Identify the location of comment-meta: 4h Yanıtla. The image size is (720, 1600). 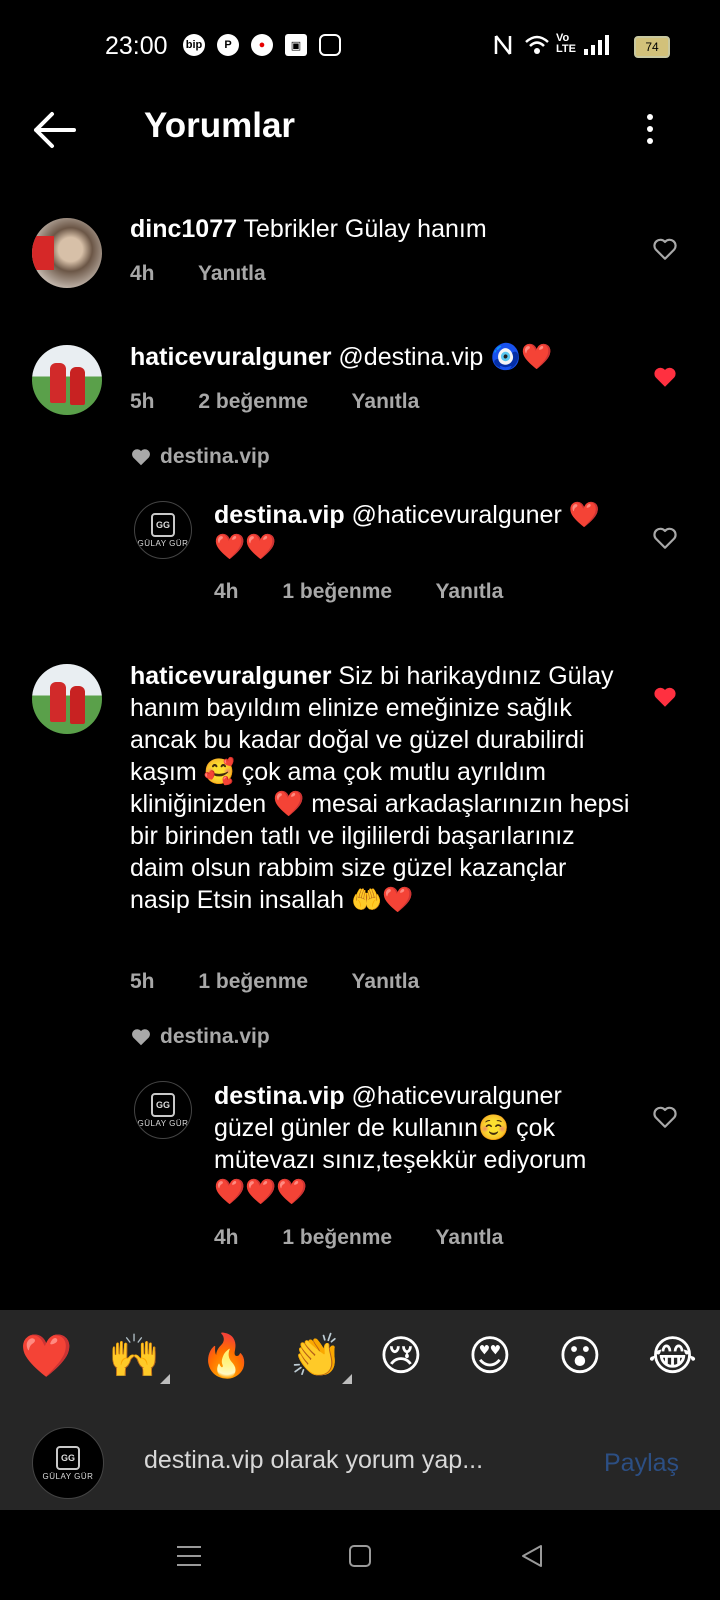
(217, 274).